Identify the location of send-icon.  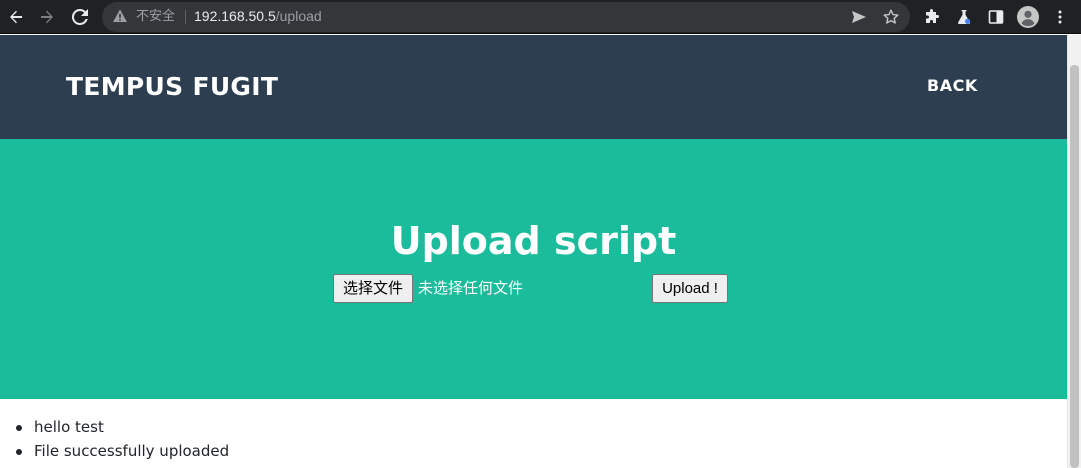
(859, 17).